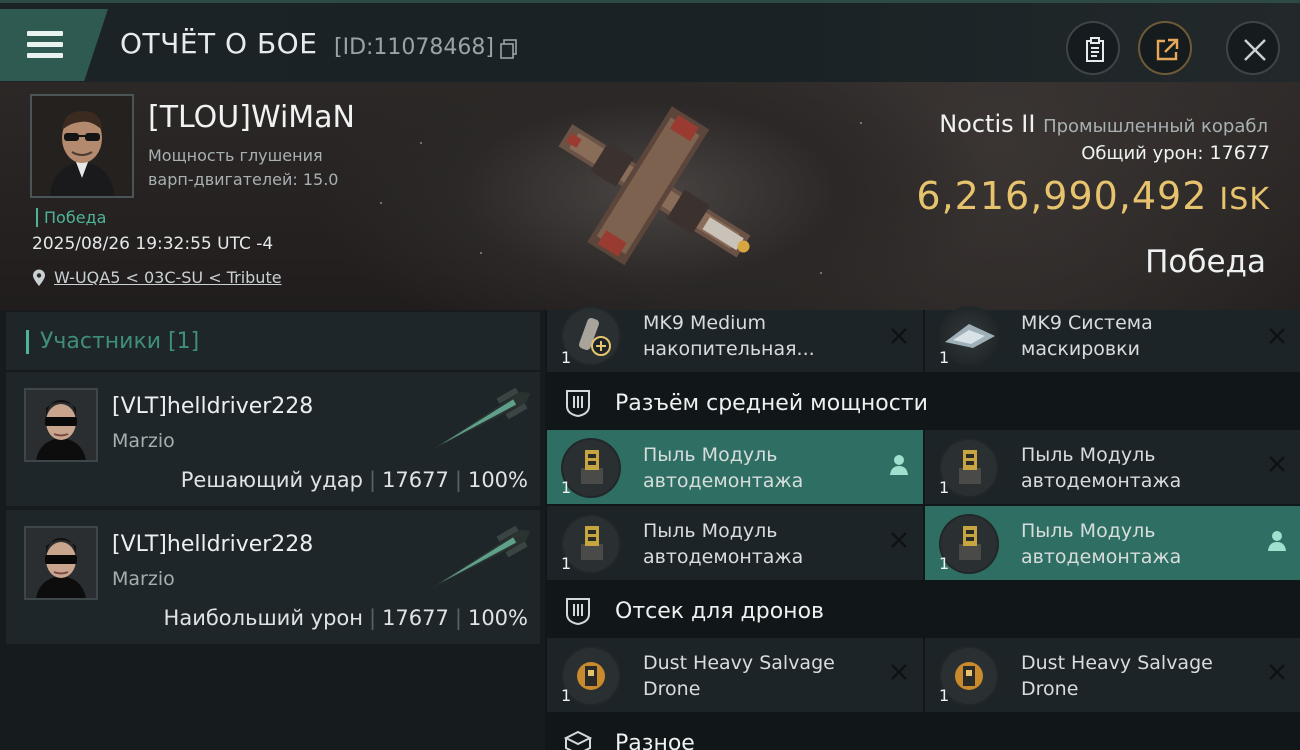 The width and height of the screenshot is (1300, 750). I want to click on clipboard-button, so click(1093, 48).